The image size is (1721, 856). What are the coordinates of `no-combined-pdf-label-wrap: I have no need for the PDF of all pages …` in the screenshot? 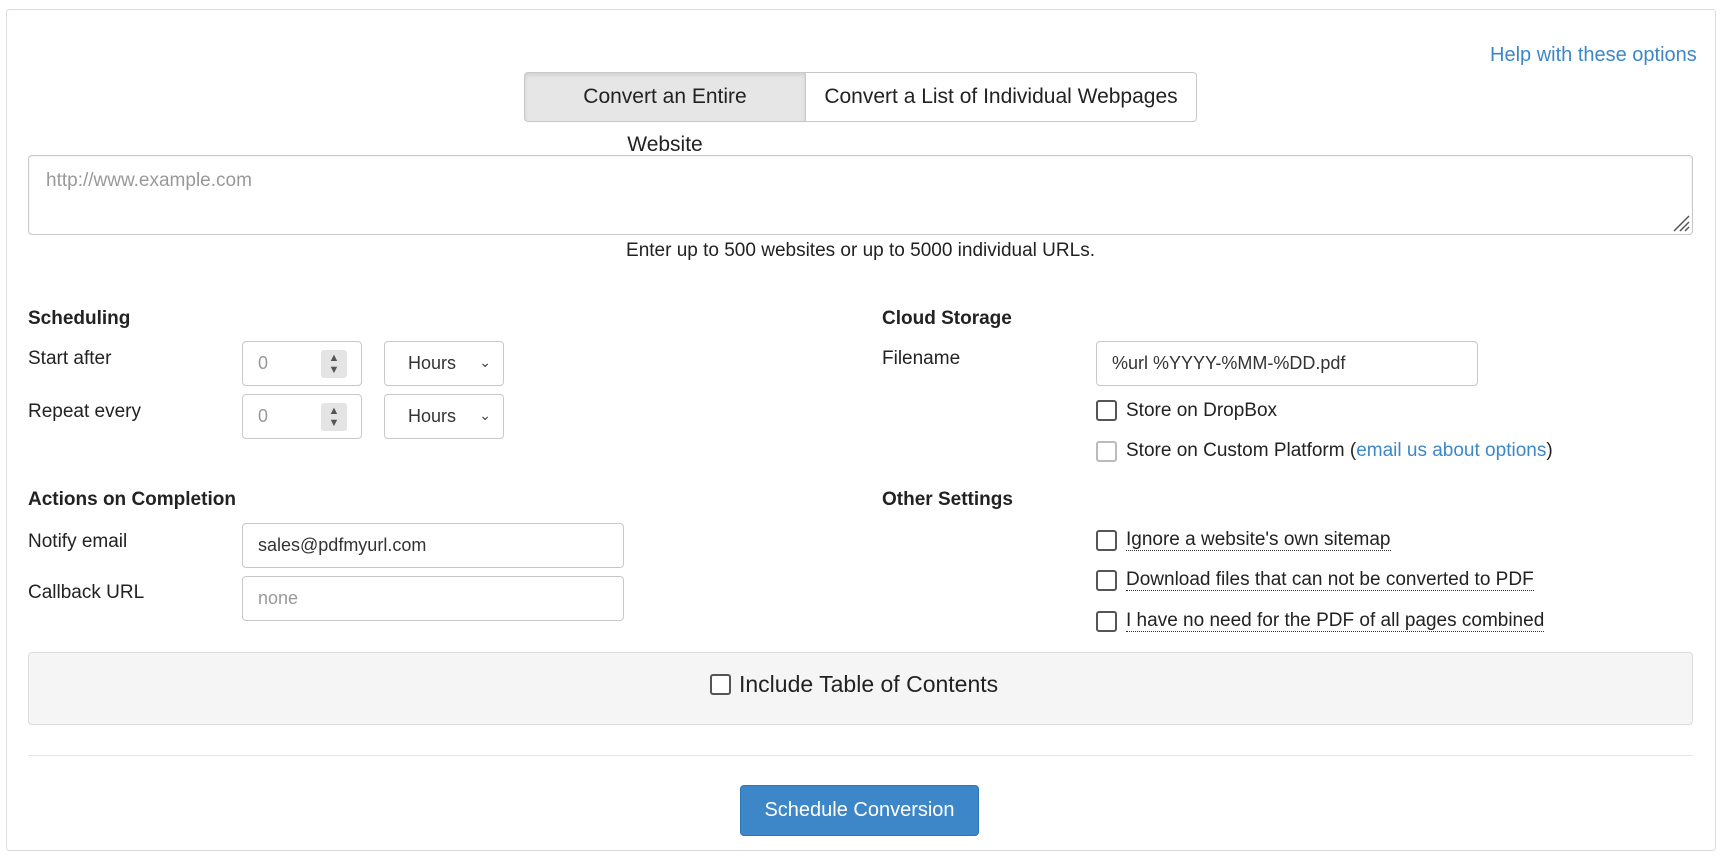 It's located at (1335, 621).